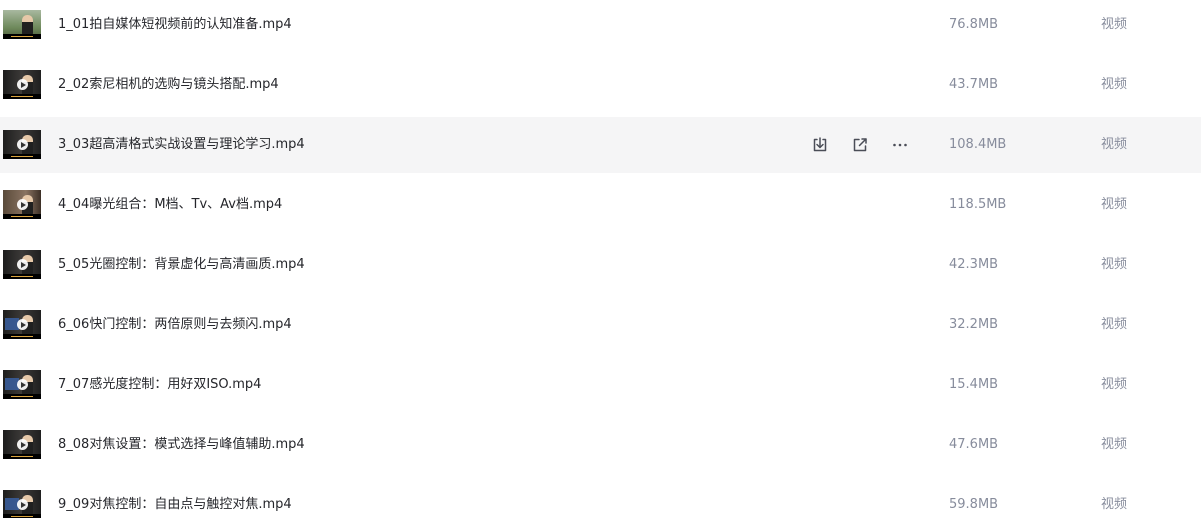  What do you see at coordinates (181, 445) in the screenshot?
I see `file-name: 8_08对焦设置：模式选择与峰值辅助.mp4` at bounding box center [181, 445].